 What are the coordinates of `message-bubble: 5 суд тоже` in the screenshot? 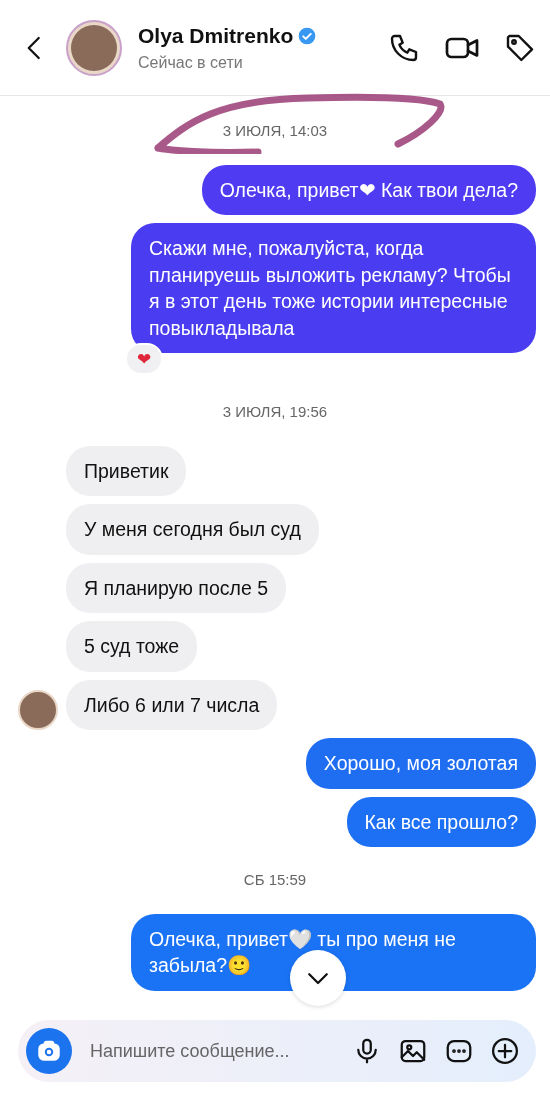 It's located at (132, 646).